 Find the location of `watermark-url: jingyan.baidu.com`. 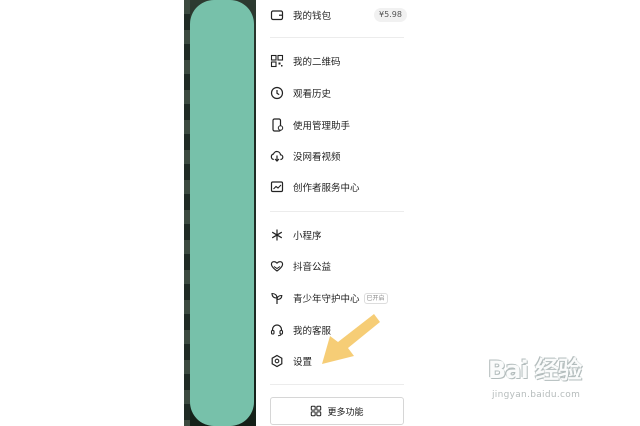

watermark-url: jingyan.baidu.com is located at coordinates (536, 395).